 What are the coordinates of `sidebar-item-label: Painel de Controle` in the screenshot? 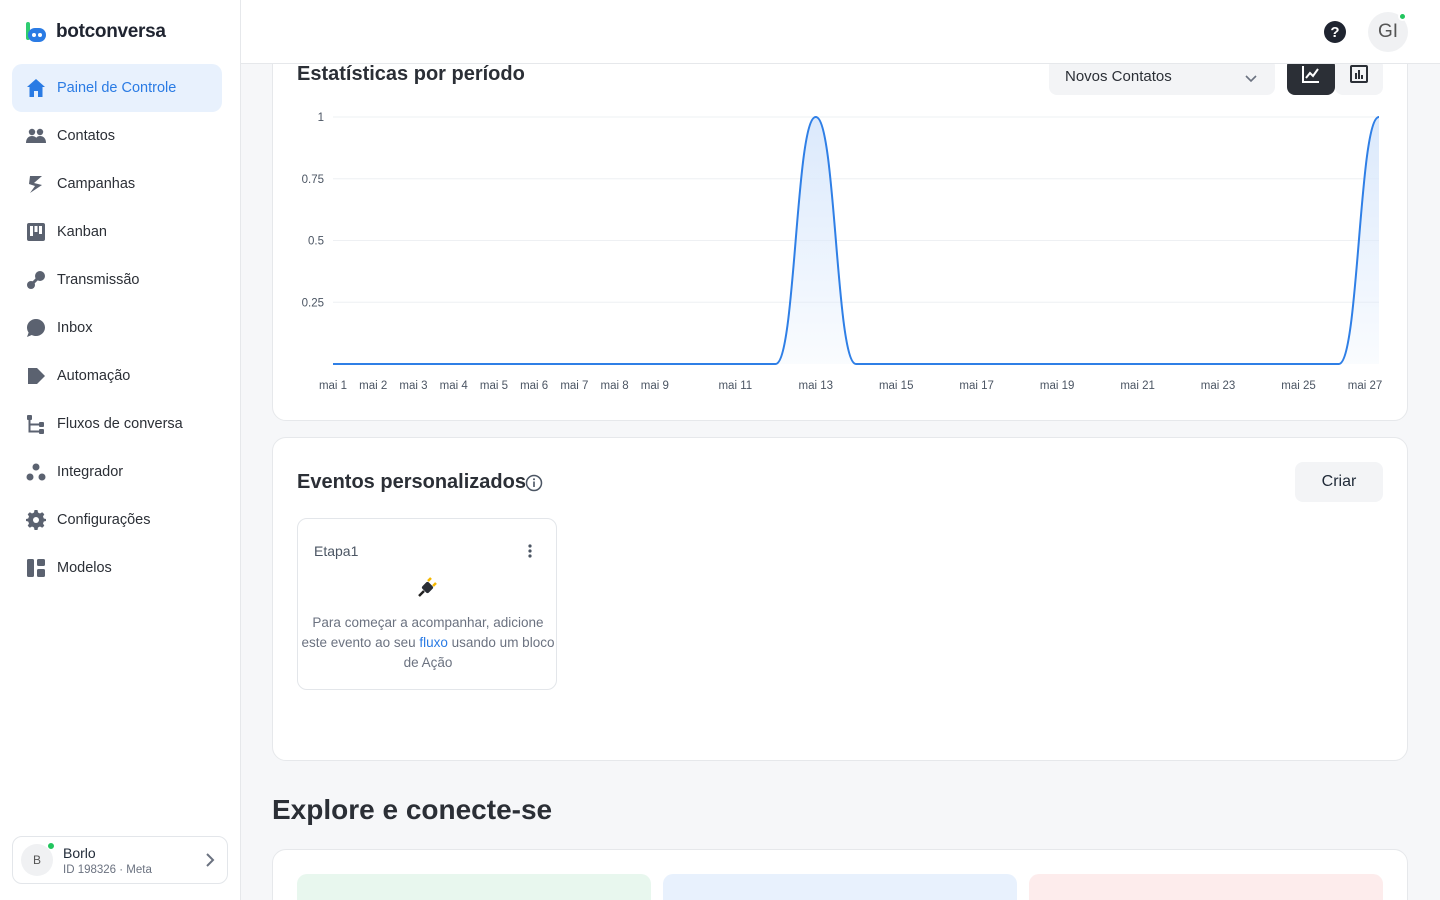 It's located at (117, 88).